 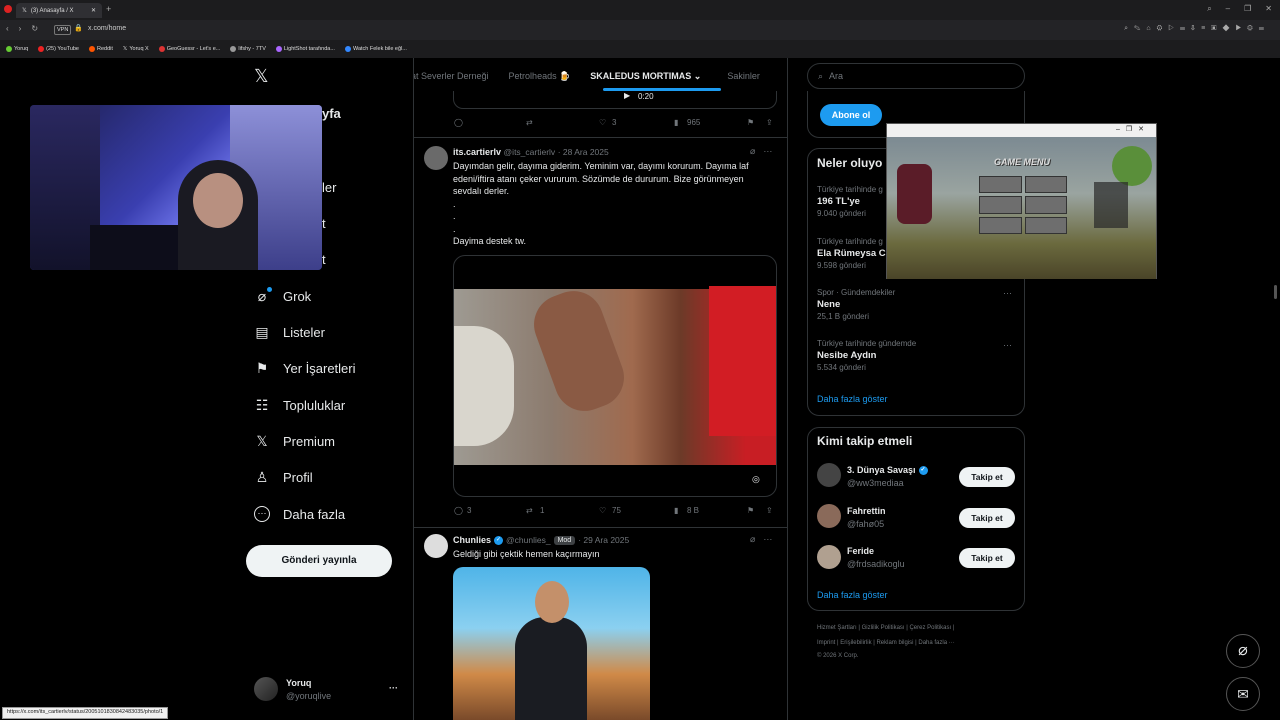 I want to click on tab-sakinler: Sakinler, so click(x=743, y=76).